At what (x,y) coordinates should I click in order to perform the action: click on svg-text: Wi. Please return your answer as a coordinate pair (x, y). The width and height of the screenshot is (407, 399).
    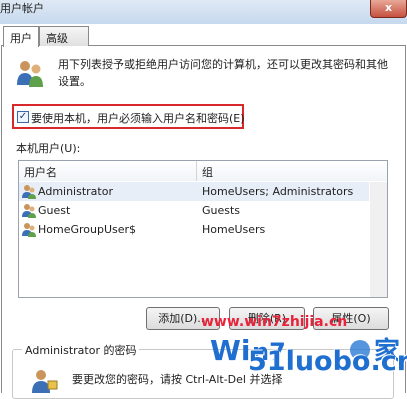
    Looking at the image, I should click on (230, 350).